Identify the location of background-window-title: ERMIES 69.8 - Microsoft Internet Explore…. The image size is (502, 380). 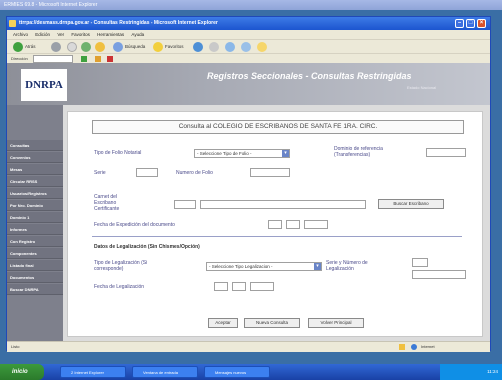
(51, 5).